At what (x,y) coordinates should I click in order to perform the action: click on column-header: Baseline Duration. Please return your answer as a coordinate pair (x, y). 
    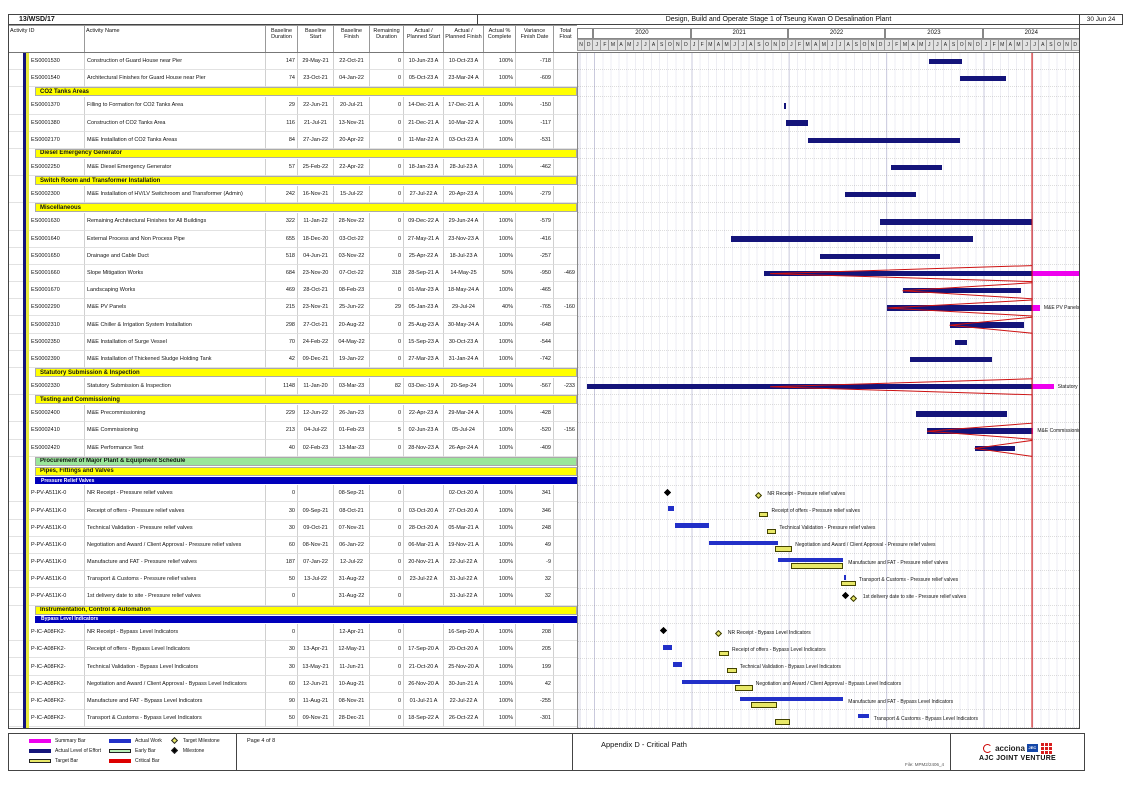
    Looking at the image, I should click on (282, 38).